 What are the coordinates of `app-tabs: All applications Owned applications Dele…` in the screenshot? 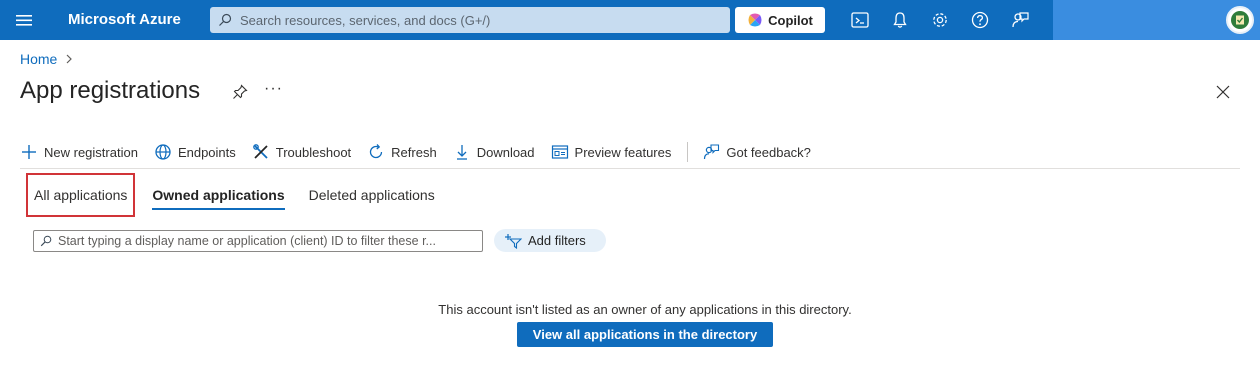 It's located at (234, 195).